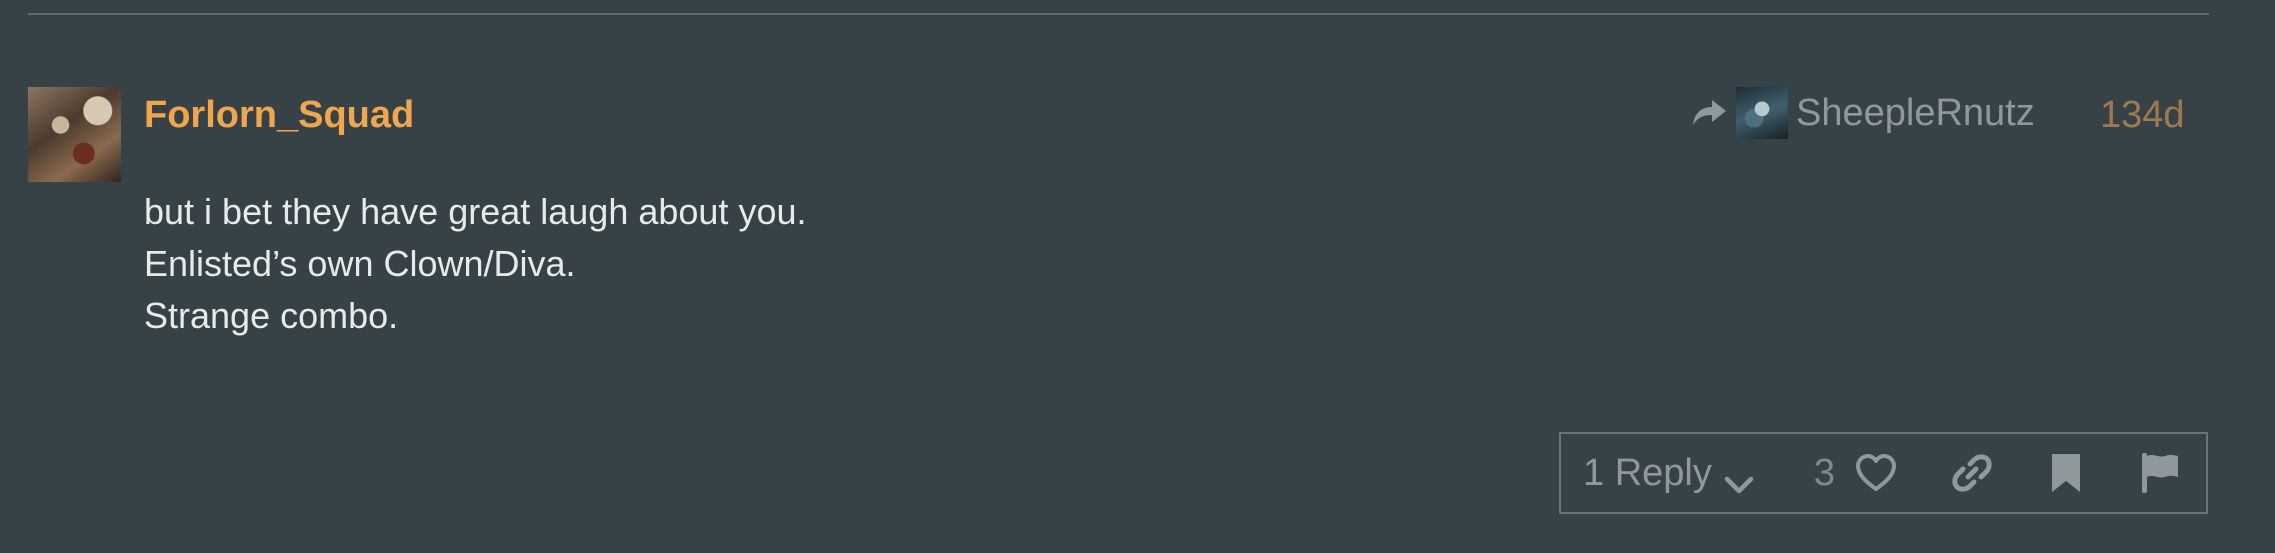 The width and height of the screenshot is (2275, 553). What do you see at coordinates (1915, 113) in the screenshot?
I see `reply-to-username: SheepleRnutz` at bounding box center [1915, 113].